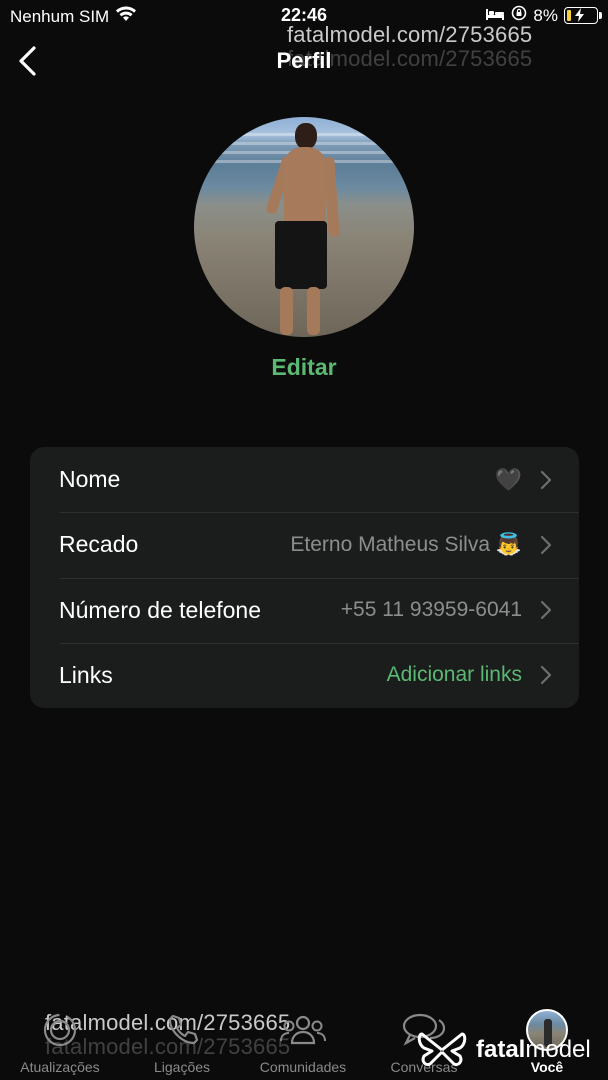 This screenshot has height=1080, width=608. What do you see at coordinates (508, 479) in the screenshot?
I see `row-value: 🖤` at bounding box center [508, 479].